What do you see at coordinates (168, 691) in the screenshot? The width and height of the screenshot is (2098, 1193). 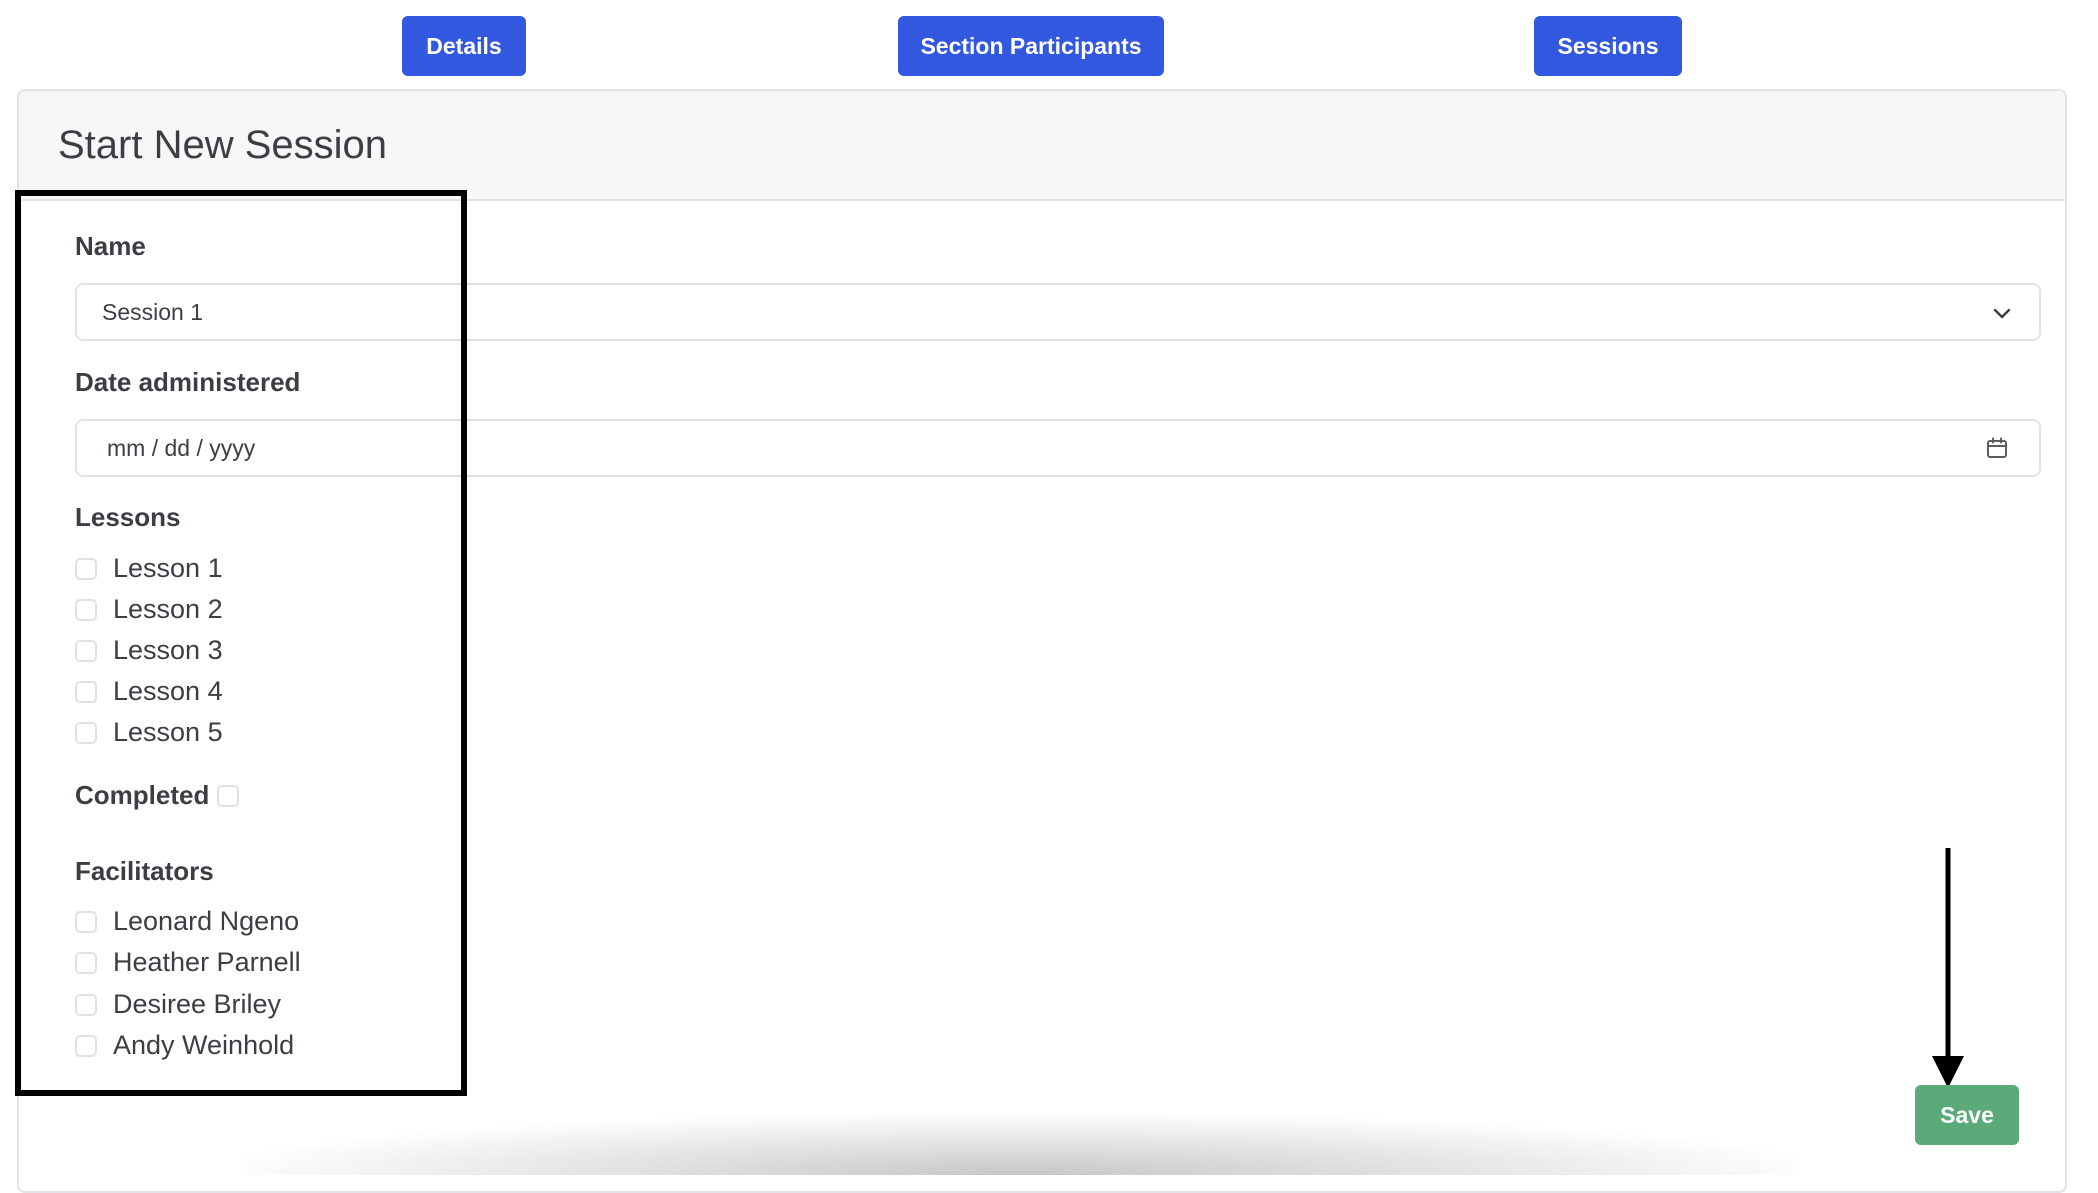 I see `lesson-label: Lesson 4` at bounding box center [168, 691].